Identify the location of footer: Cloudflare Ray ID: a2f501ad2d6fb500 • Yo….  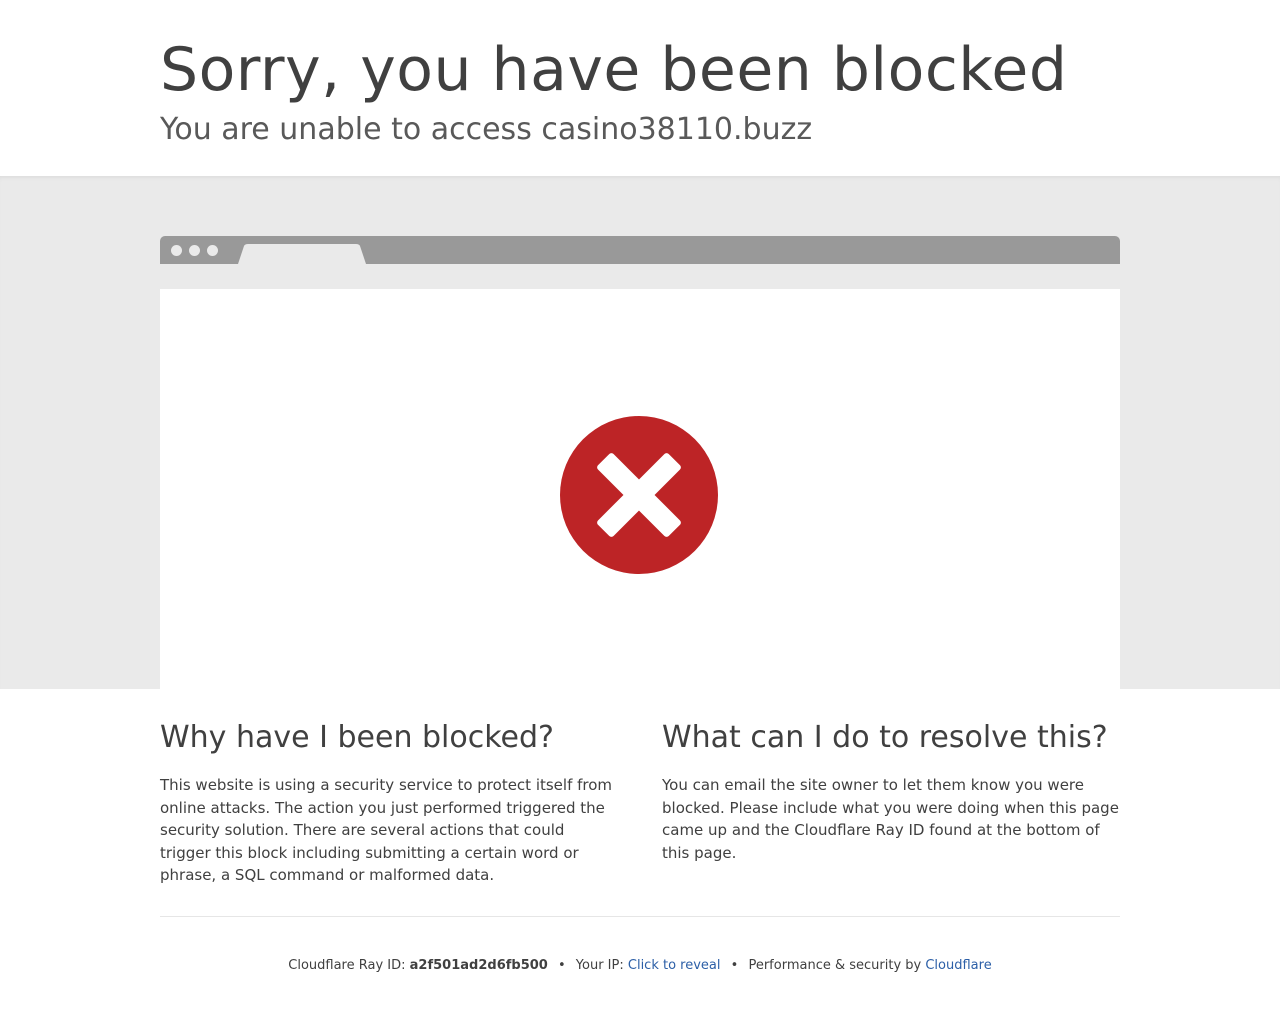
(640, 966).